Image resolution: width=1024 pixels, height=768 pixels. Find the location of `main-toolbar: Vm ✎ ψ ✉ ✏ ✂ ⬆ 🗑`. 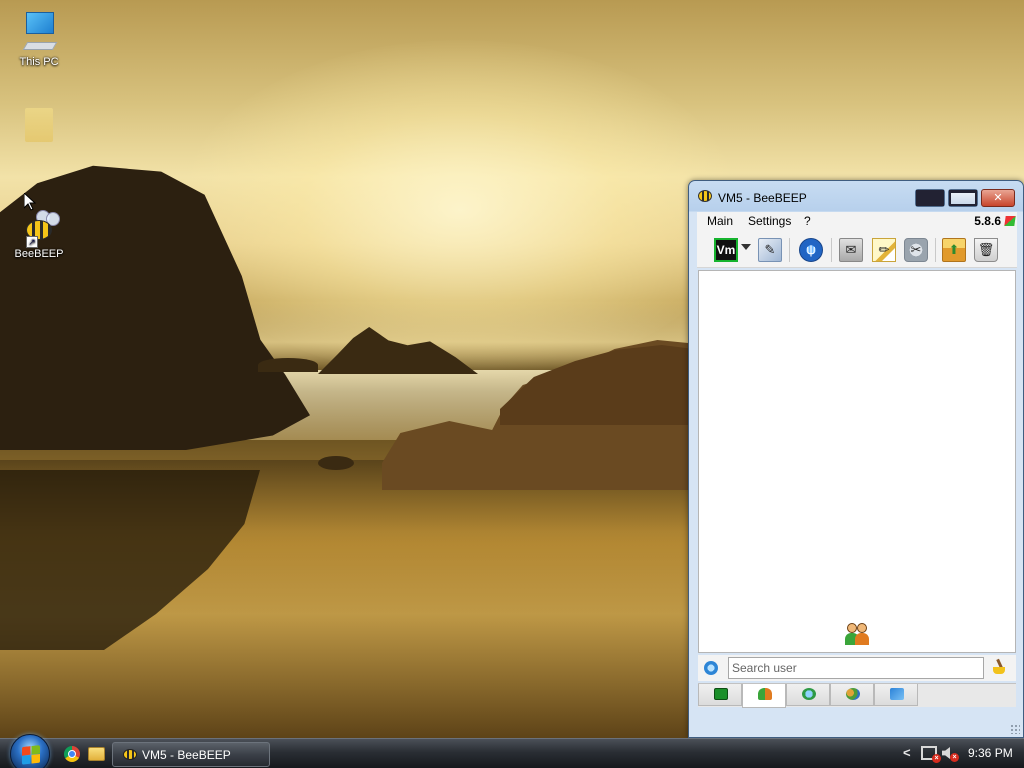

main-toolbar: Vm ✎ ψ ✉ ✏ ✂ ⬆ 🗑 is located at coordinates (857, 250).